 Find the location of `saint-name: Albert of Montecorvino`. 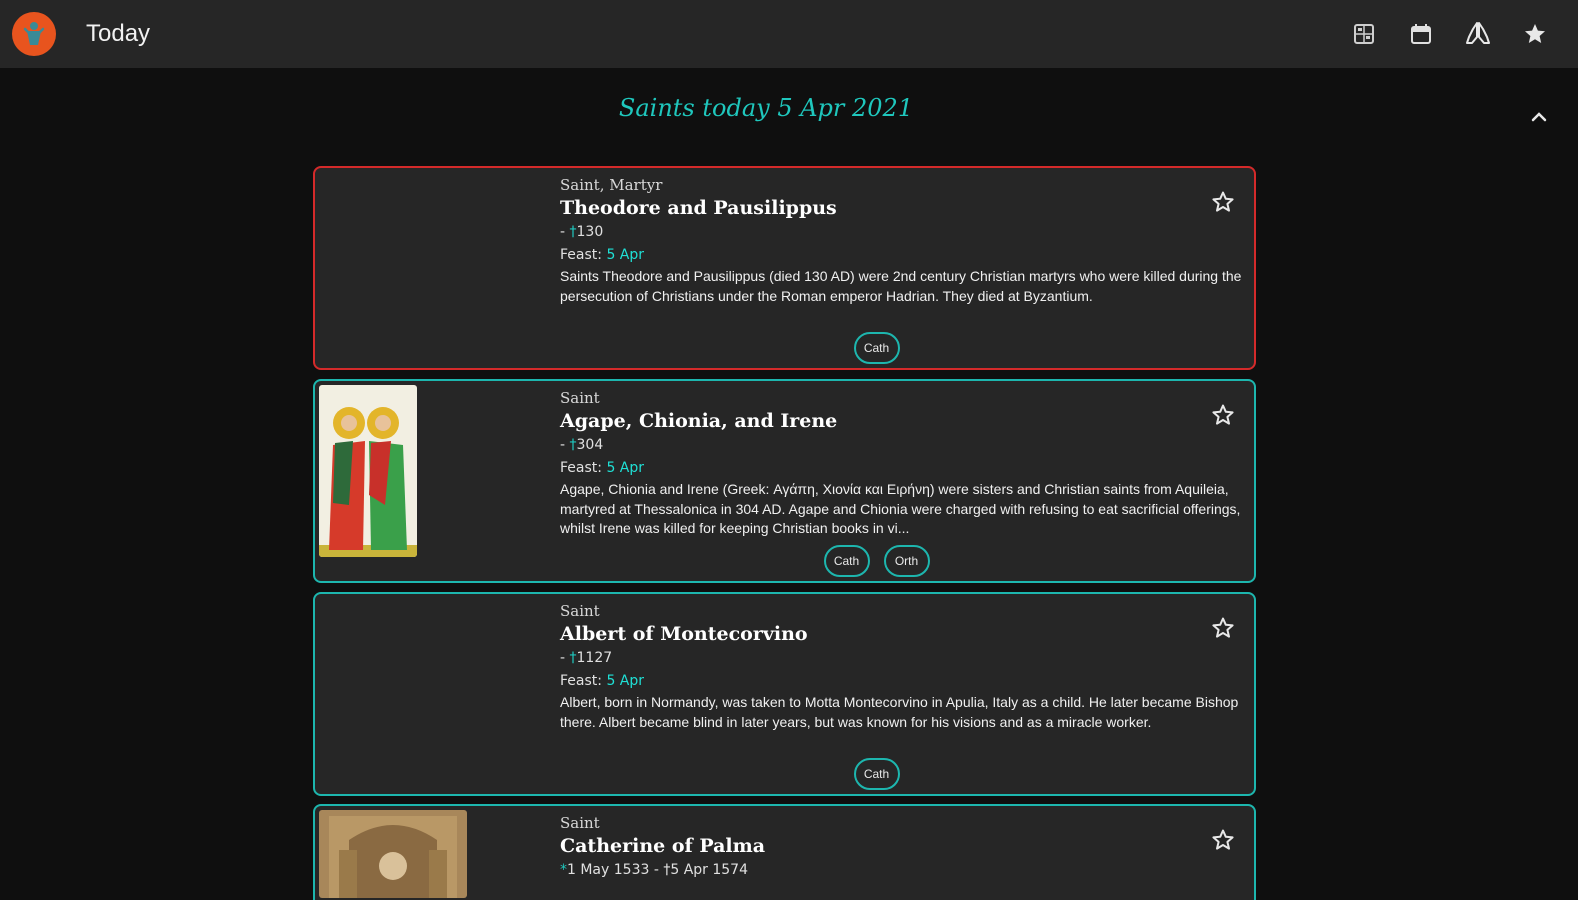

saint-name: Albert of Montecorvino is located at coordinates (684, 634).